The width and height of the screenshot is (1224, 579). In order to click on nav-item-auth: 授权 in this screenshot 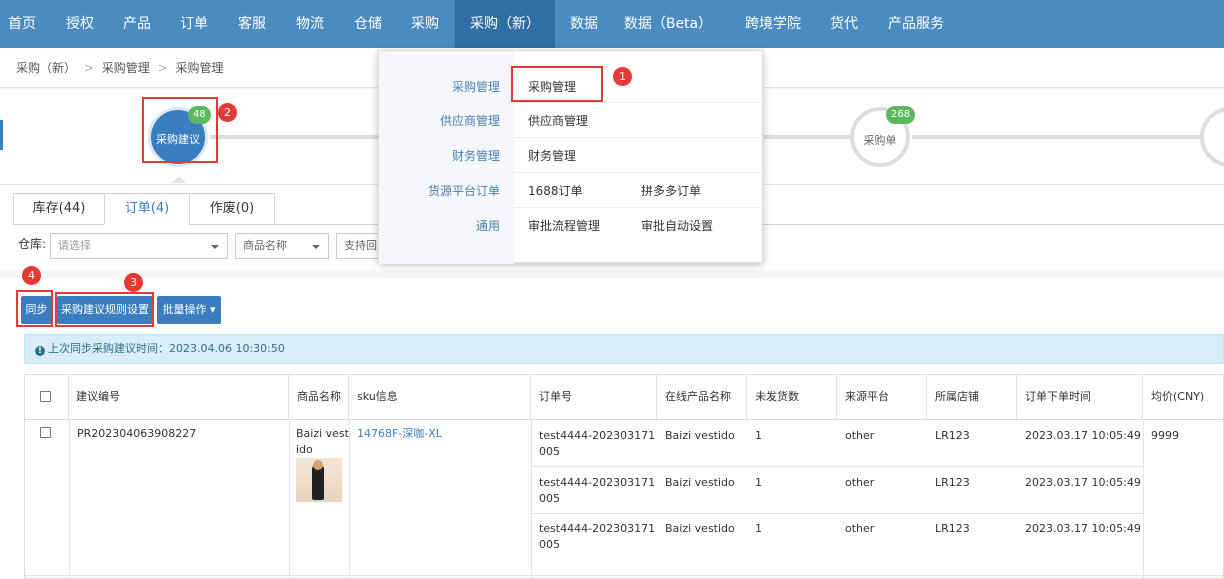, I will do `click(80, 24)`.